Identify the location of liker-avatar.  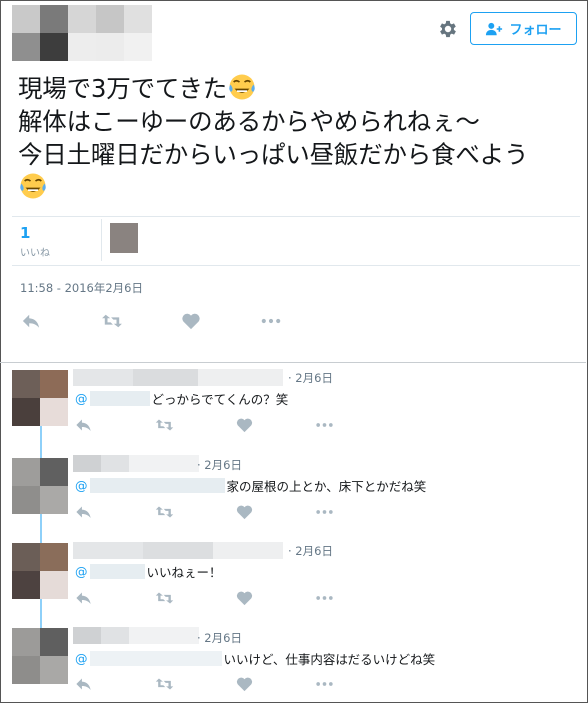
(124, 238).